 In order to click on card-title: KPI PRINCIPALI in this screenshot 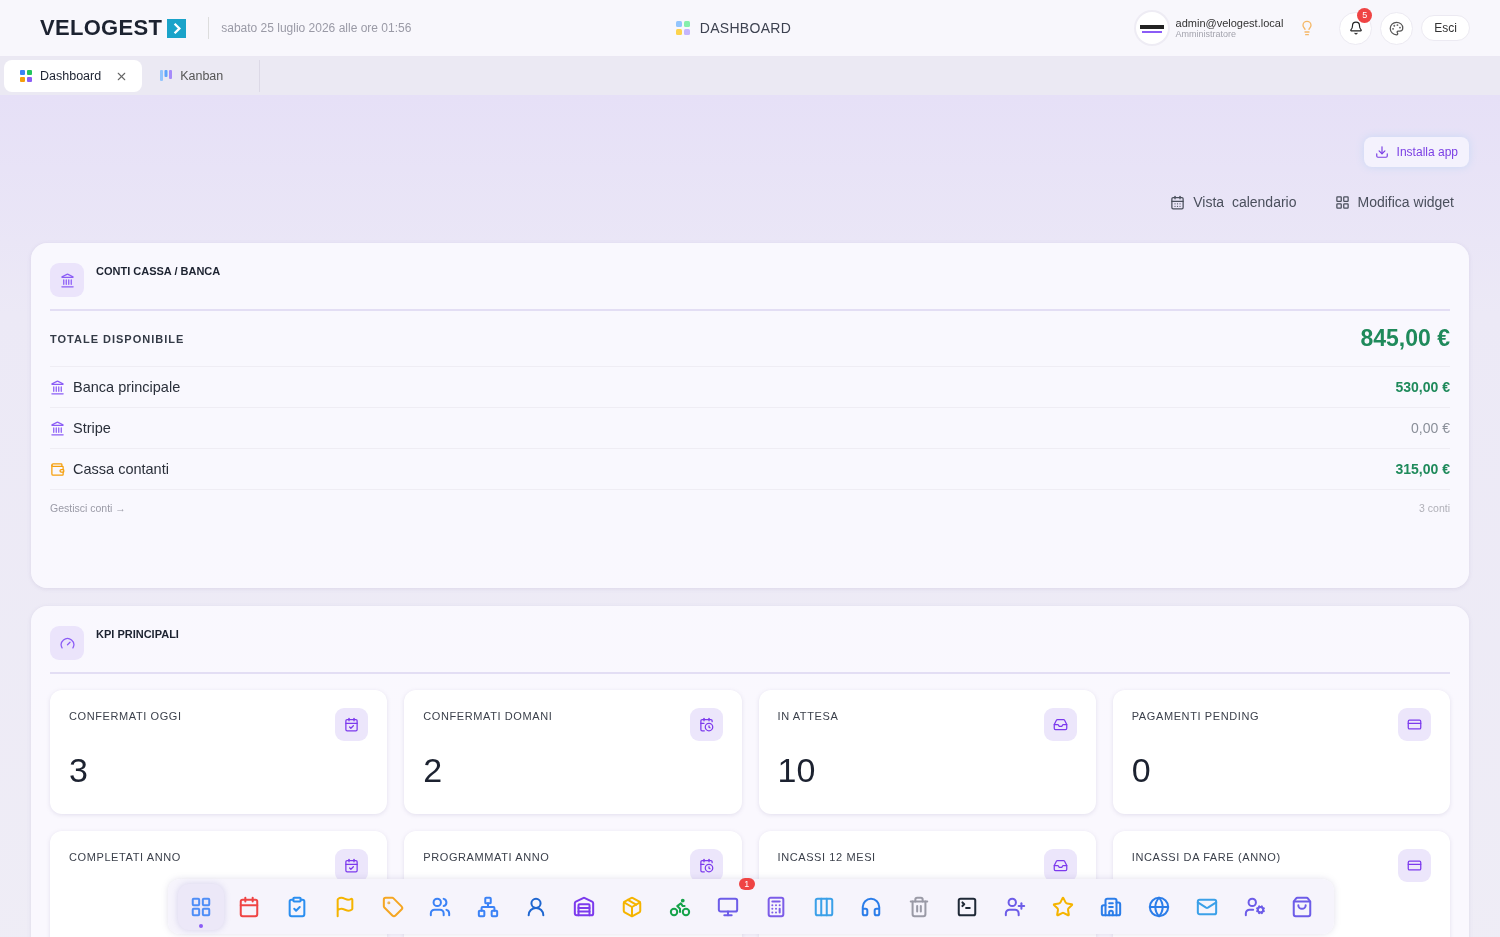, I will do `click(137, 635)`.